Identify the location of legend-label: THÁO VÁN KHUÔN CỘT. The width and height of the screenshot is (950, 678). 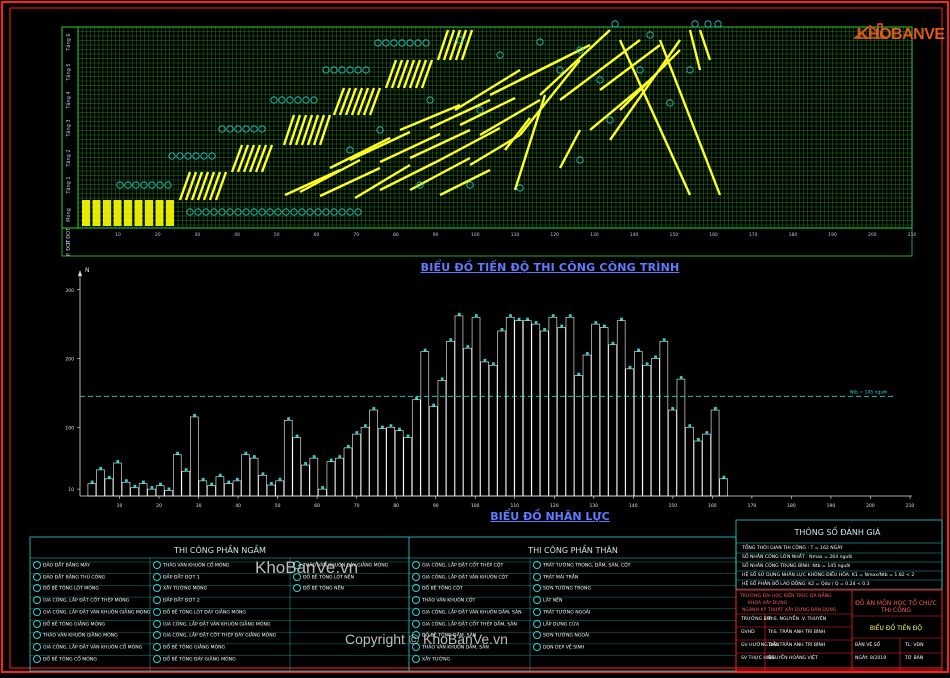
(449, 601).